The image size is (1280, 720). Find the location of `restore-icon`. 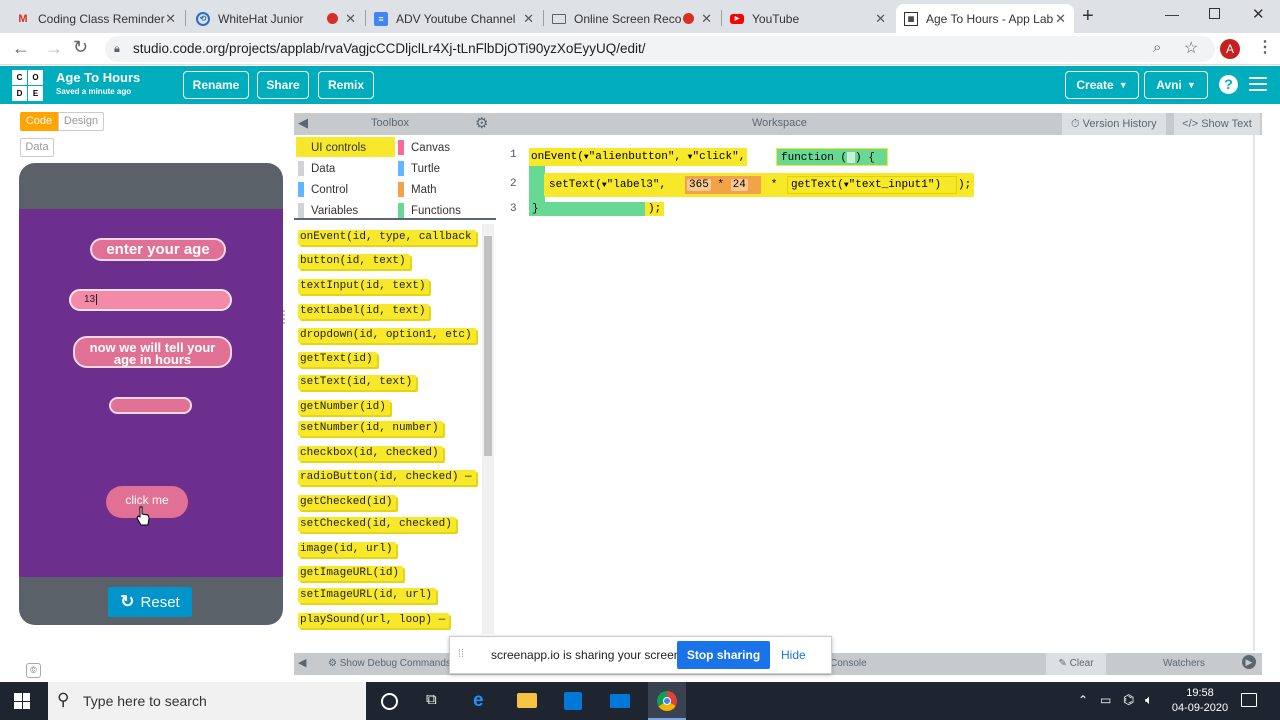

restore-icon is located at coordinates (1214, 13).